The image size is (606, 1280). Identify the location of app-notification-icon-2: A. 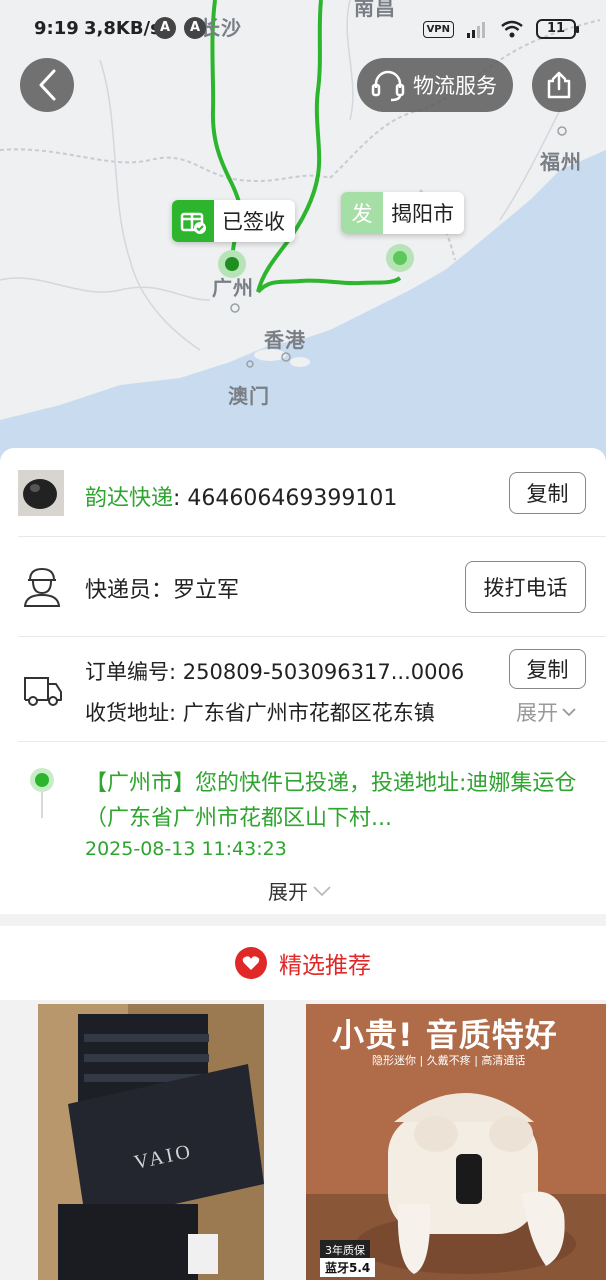
(195, 28).